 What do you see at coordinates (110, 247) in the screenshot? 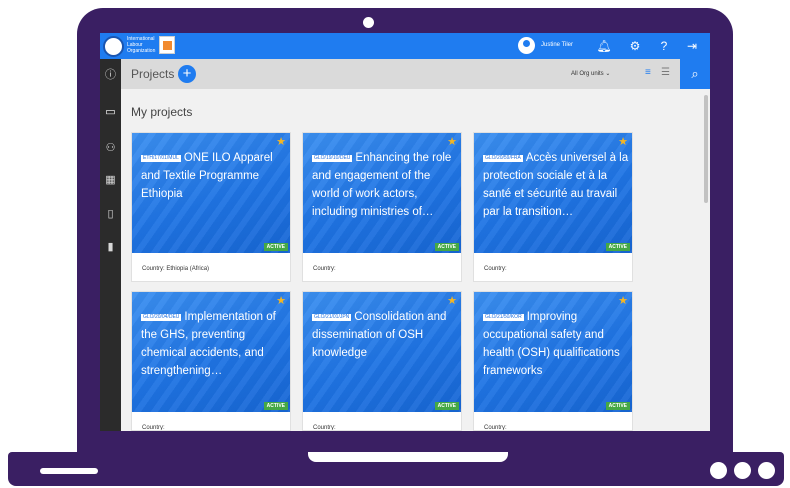
I see `bar-chart-icon: ▮` at bounding box center [110, 247].